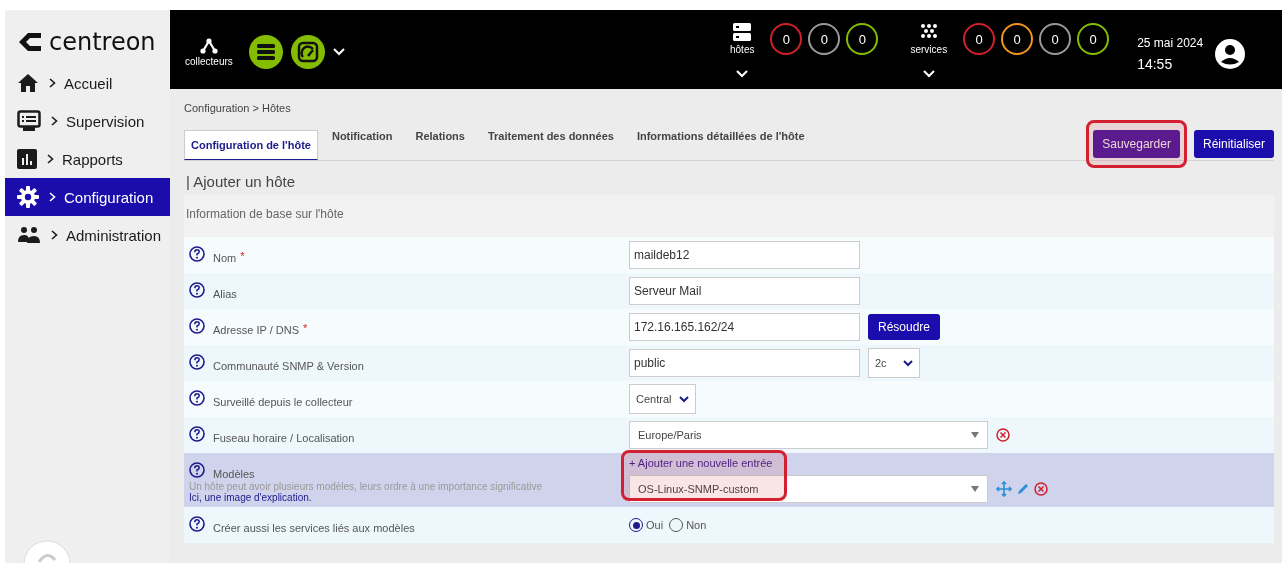  Describe the element at coordinates (744, 327) in the screenshot. I see `text-field: 172.16.165.162/24` at that location.